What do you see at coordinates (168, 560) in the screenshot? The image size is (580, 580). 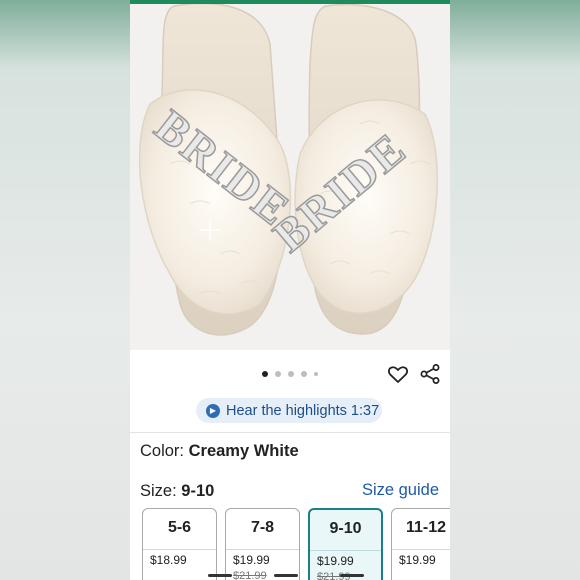 I see `size-option-price: $18.99` at bounding box center [168, 560].